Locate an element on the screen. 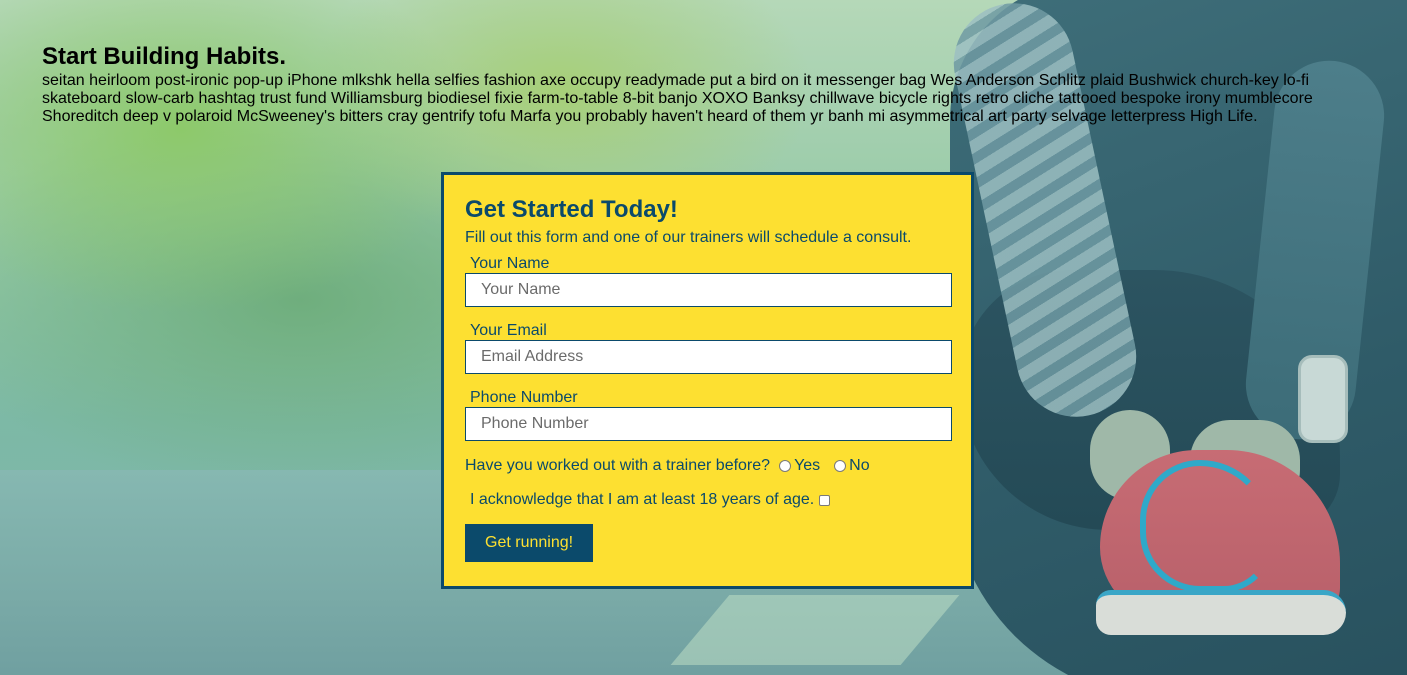 The width and height of the screenshot is (1407, 675). email-input is located at coordinates (708, 357).